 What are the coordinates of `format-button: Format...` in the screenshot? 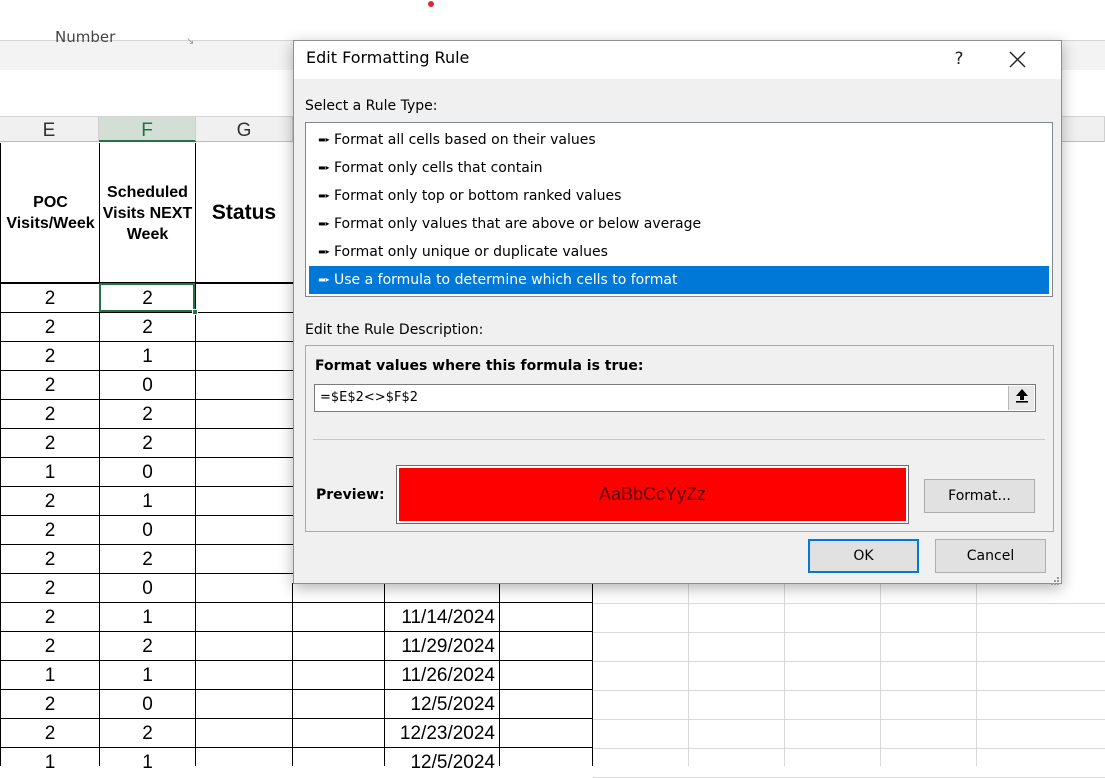 It's located at (979, 496).